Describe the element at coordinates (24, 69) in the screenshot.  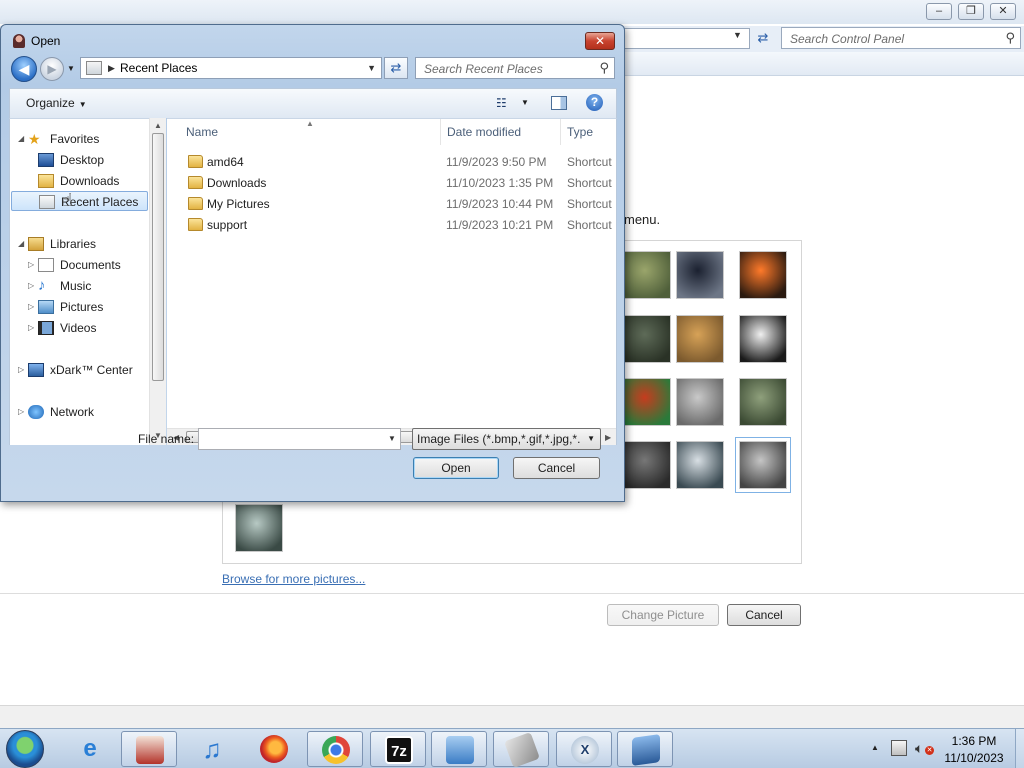
I see `back-arrow-icon: ◀` at that location.